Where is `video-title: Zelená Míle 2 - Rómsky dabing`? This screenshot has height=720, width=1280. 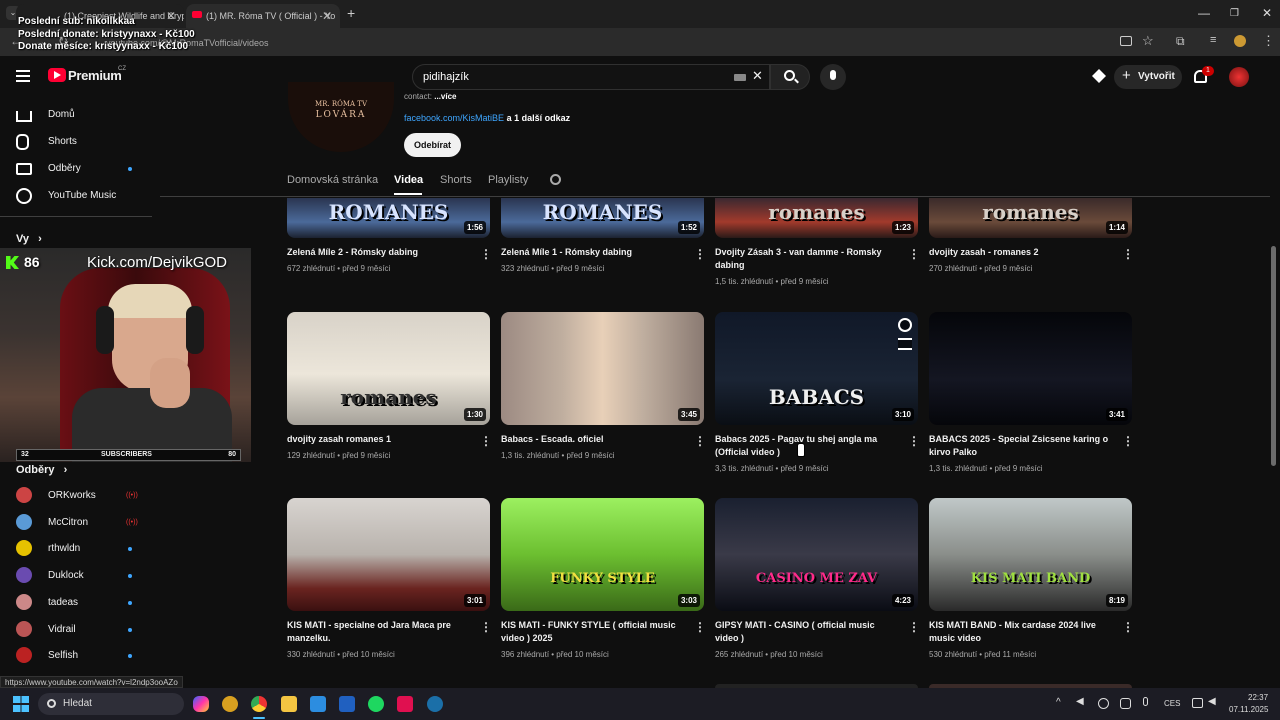 video-title: Zelená Míle 2 - Rómsky dabing is located at coordinates (377, 252).